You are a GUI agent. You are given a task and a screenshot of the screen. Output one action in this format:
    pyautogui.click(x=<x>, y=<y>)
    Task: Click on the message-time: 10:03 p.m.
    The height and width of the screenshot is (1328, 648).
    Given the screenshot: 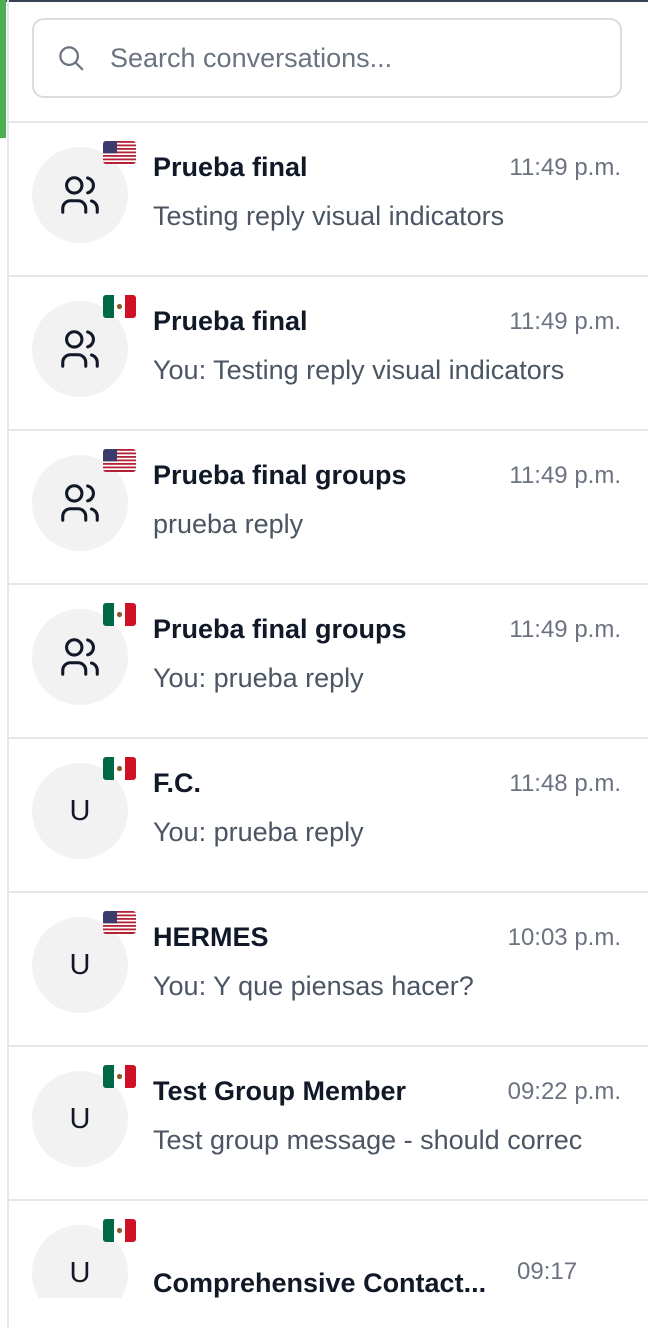 What is the action you would take?
    pyautogui.click(x=564, y=937)
    